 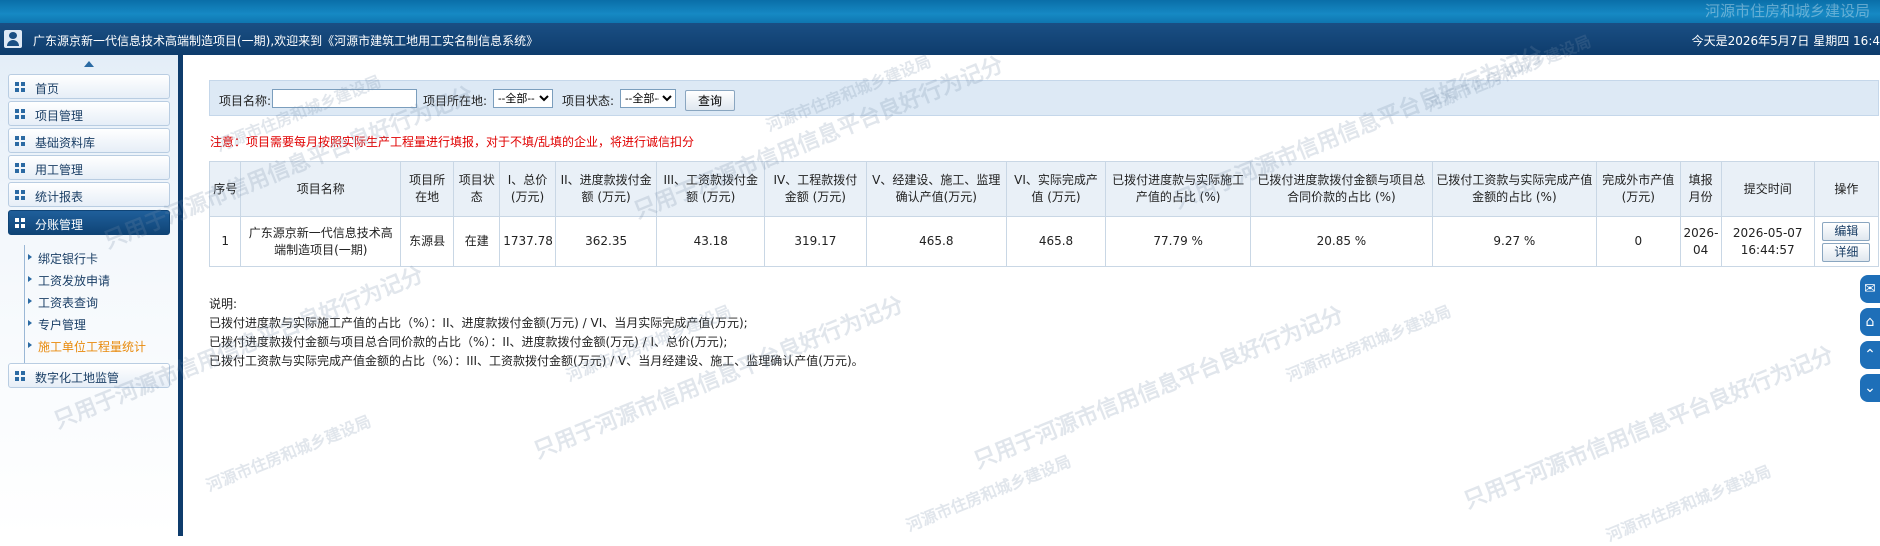 What do you see at coordinates (89, 167) in the screenshot?
I see `sidebar-item-labor-management: 用工管理` at bounding box center [89, 167].